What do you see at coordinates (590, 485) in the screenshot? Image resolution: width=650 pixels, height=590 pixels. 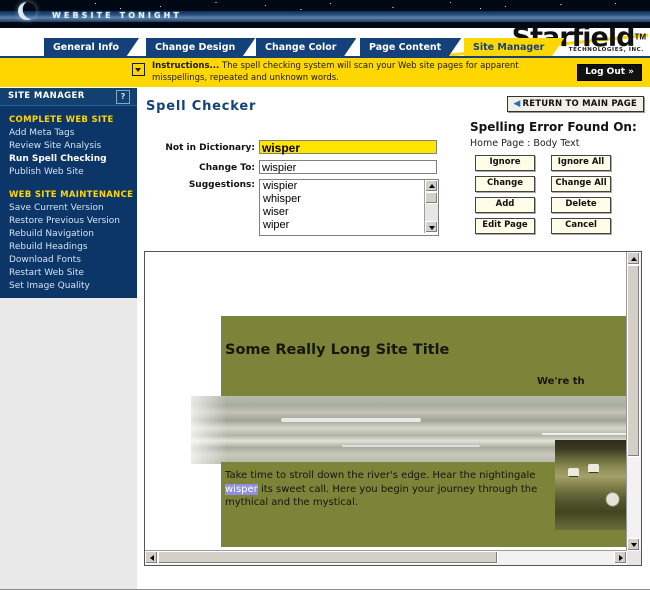 I see `golf-course-photo` at bounding box center [590, 485].